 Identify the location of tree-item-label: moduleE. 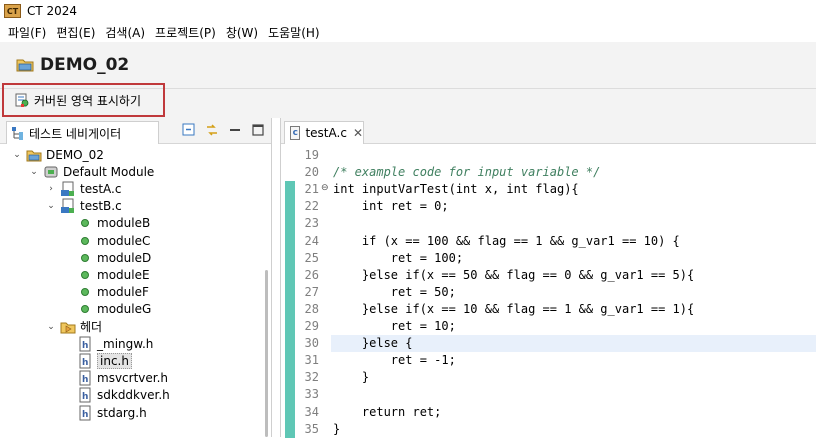
(123, 274).